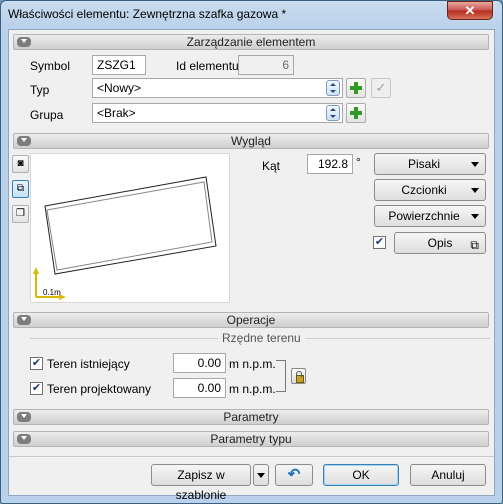  Describe the element at coordinates (281, 376) in the screenshot. I see `link-bracket` at that location.